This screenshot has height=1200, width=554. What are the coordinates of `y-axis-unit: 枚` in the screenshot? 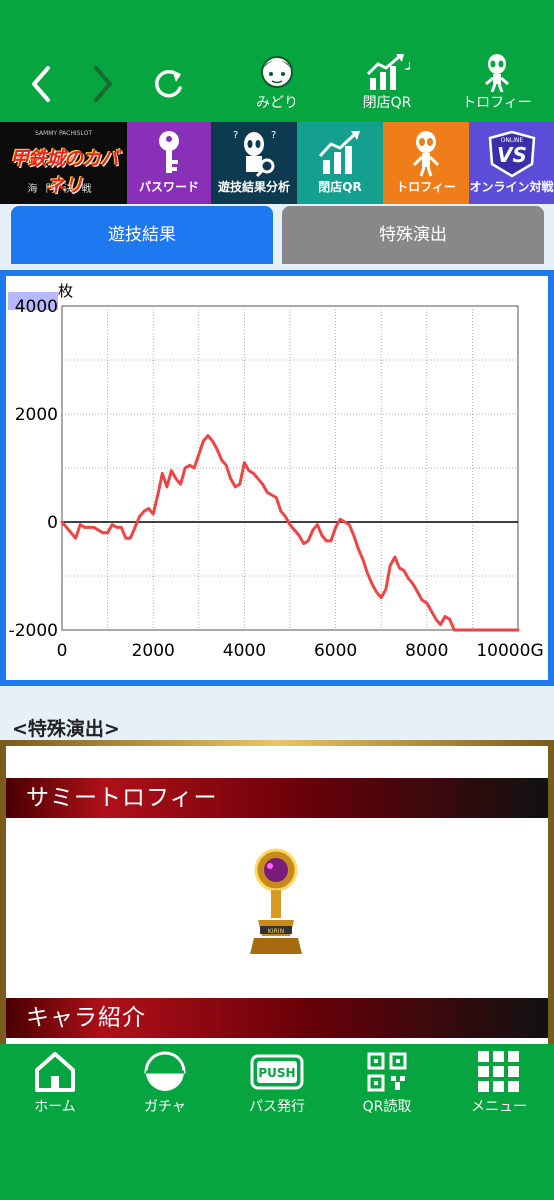 It's located at (65, 291).